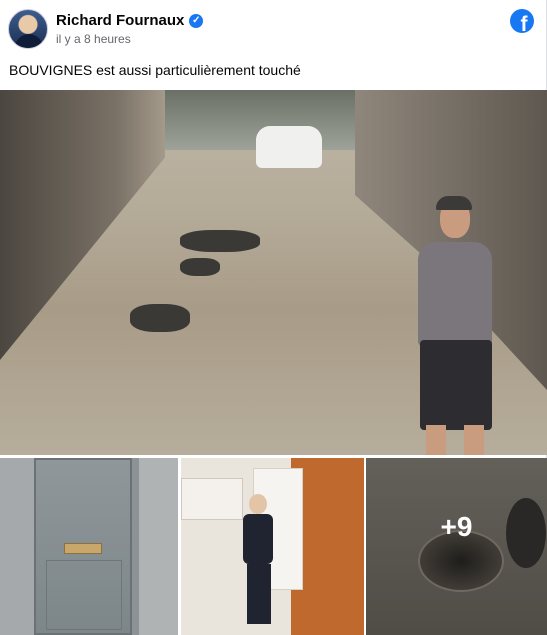  What do you see at coordinates (259, 564) in the screenshot?
I see `woman-standing` at bounding box center [259, 564].